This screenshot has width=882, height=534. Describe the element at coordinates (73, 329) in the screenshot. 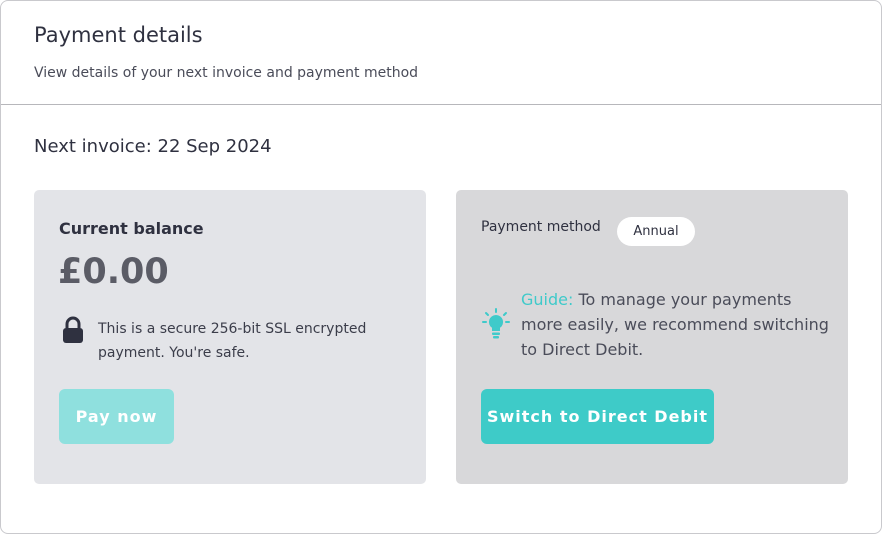

I see `lock-icon` at that location.